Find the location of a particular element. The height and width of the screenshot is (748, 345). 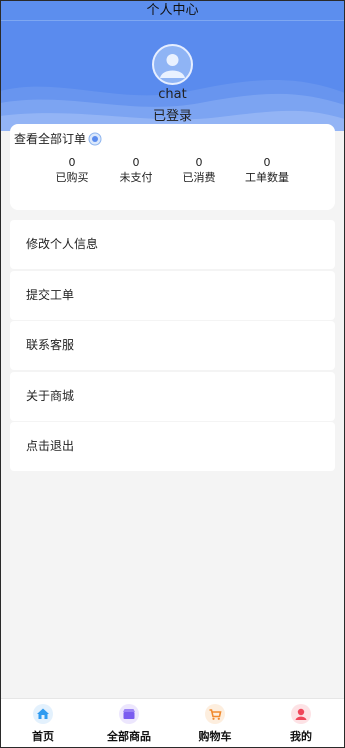

user-avatar-icon is located at coordinates (172, 66).